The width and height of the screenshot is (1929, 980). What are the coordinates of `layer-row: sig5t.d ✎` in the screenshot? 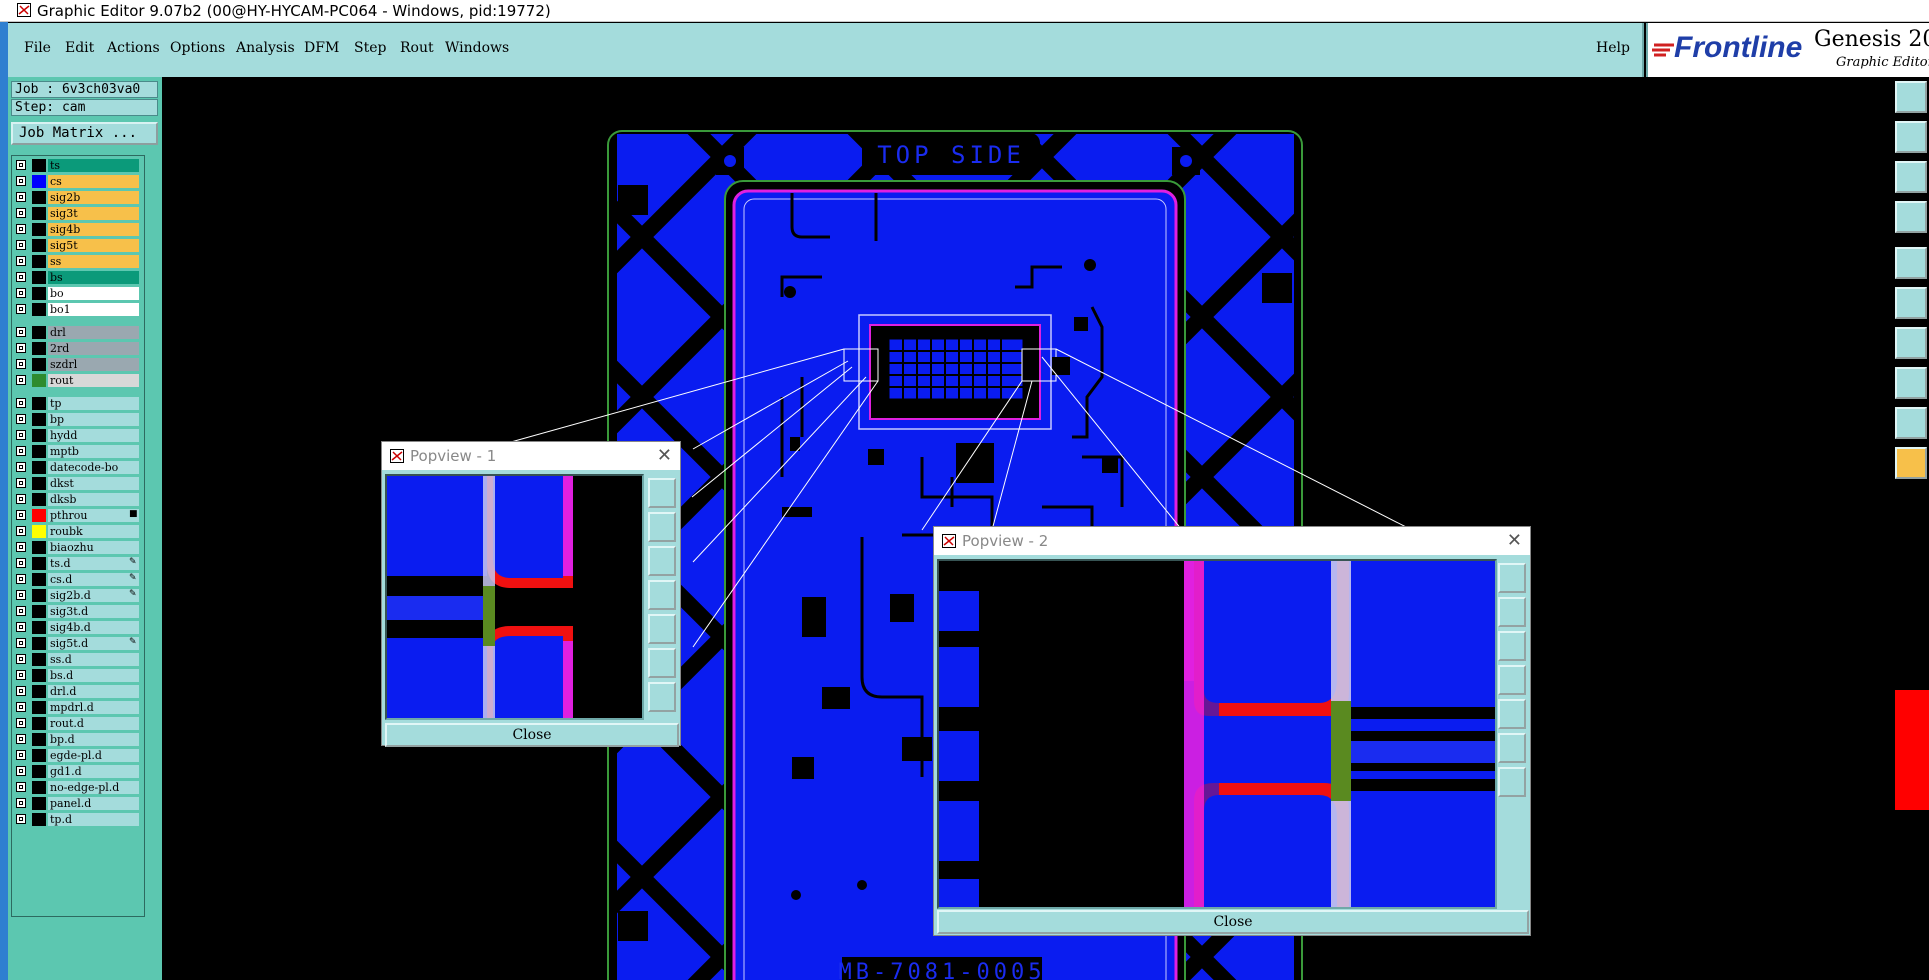 It's located at (78, 643).